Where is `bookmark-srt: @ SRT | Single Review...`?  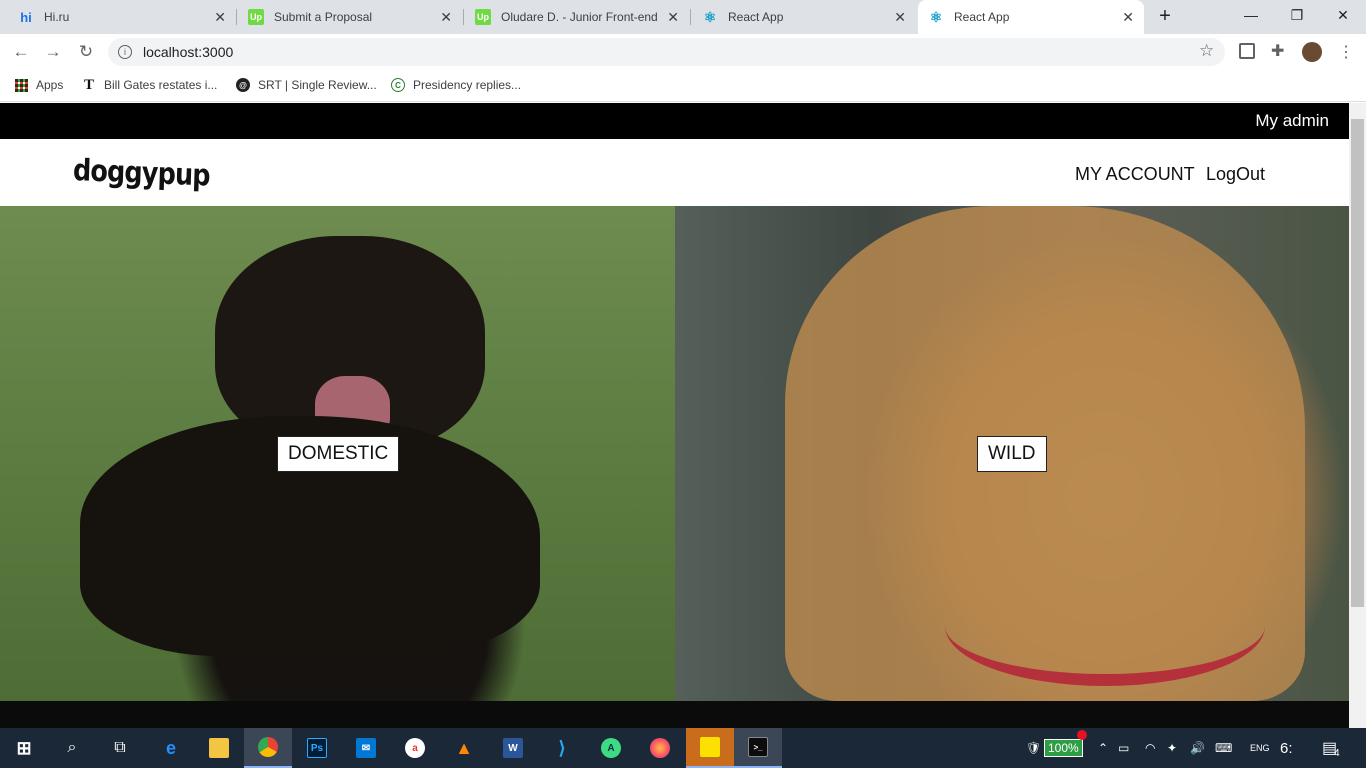 bookmark-srt: @ SRT | Single Review... is located at coordinates (306, 85).